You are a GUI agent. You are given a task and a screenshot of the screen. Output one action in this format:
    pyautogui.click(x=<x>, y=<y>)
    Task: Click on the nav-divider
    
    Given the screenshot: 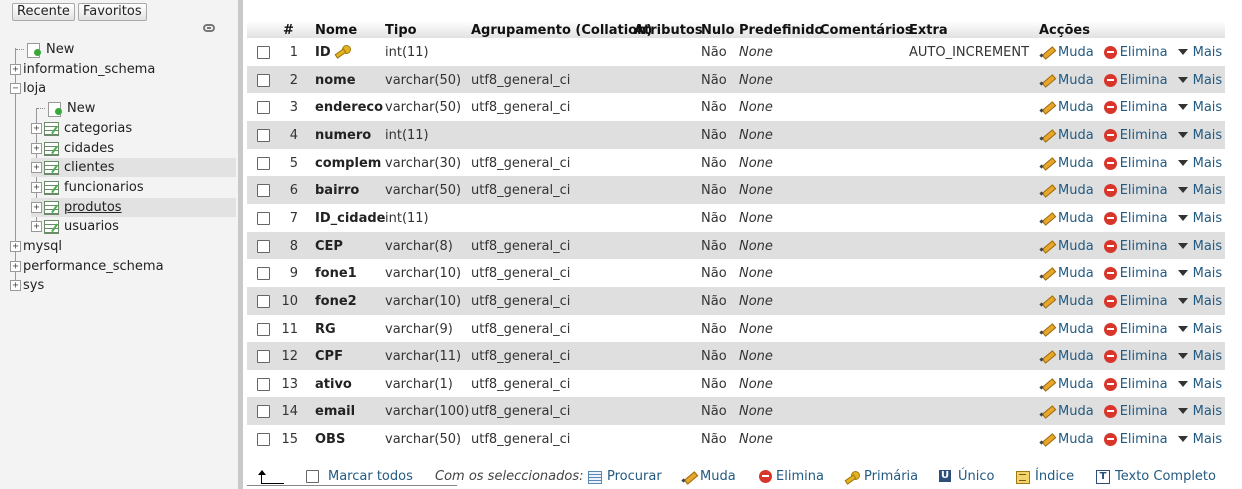 What is the action you would take?
    pyautogui.click(x=240, y=244)
    